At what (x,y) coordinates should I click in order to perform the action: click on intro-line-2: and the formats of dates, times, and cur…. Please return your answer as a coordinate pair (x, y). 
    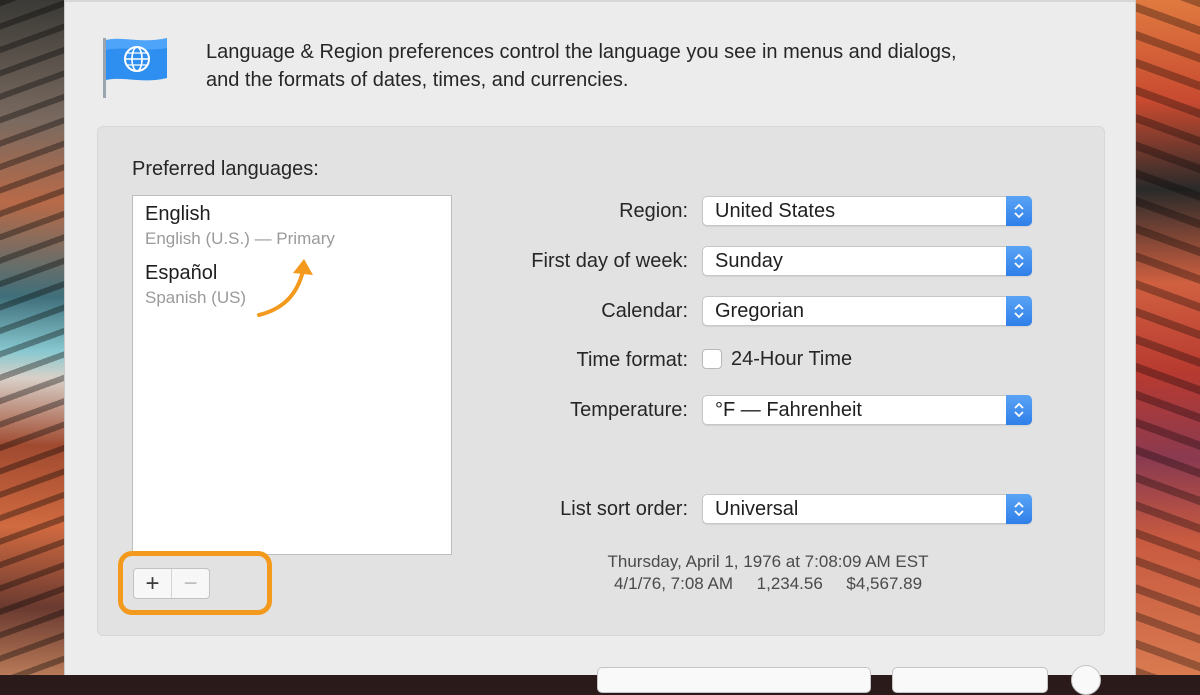
    Looking at the image, I should click on (417, 80).